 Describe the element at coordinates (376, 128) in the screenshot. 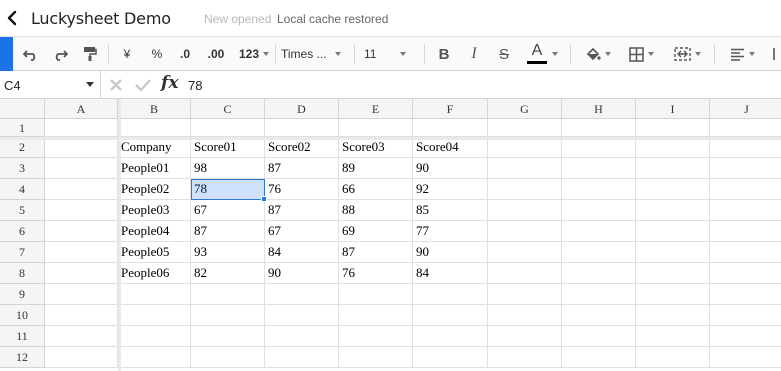

I see `cell-e1` at that location.